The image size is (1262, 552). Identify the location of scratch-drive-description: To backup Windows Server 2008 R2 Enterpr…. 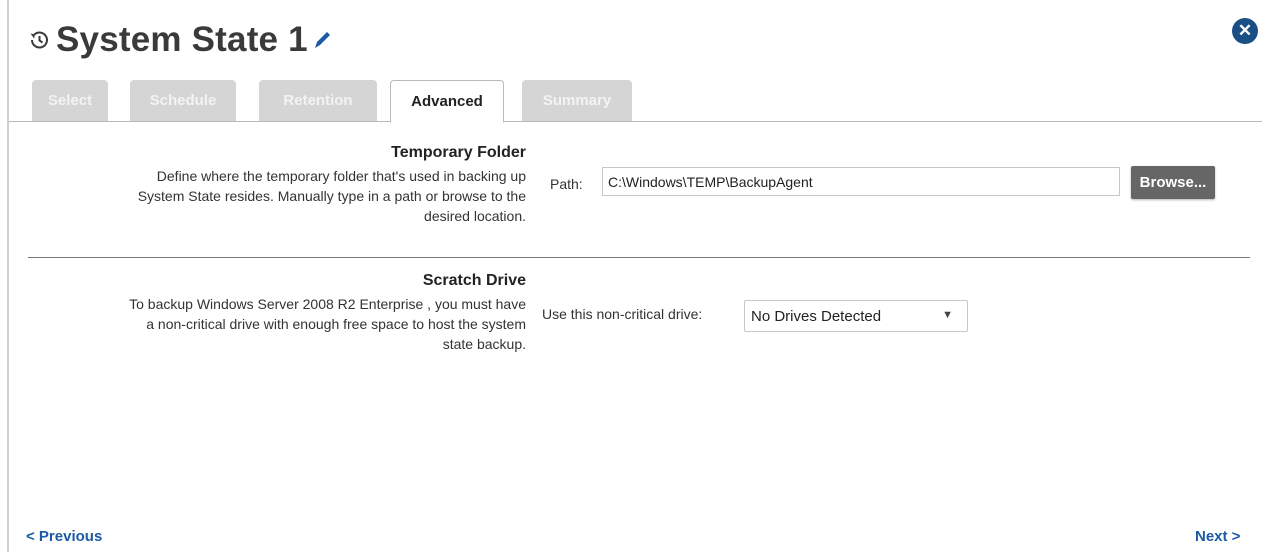
(281, 324).